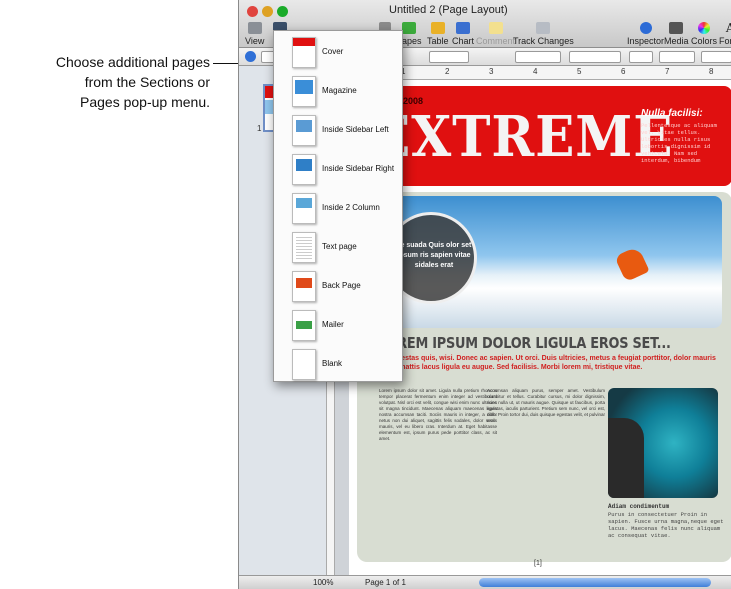  Describe the element at coordinates (704, 41) in the screenshot. I see `colors-label: Colors` at that location.